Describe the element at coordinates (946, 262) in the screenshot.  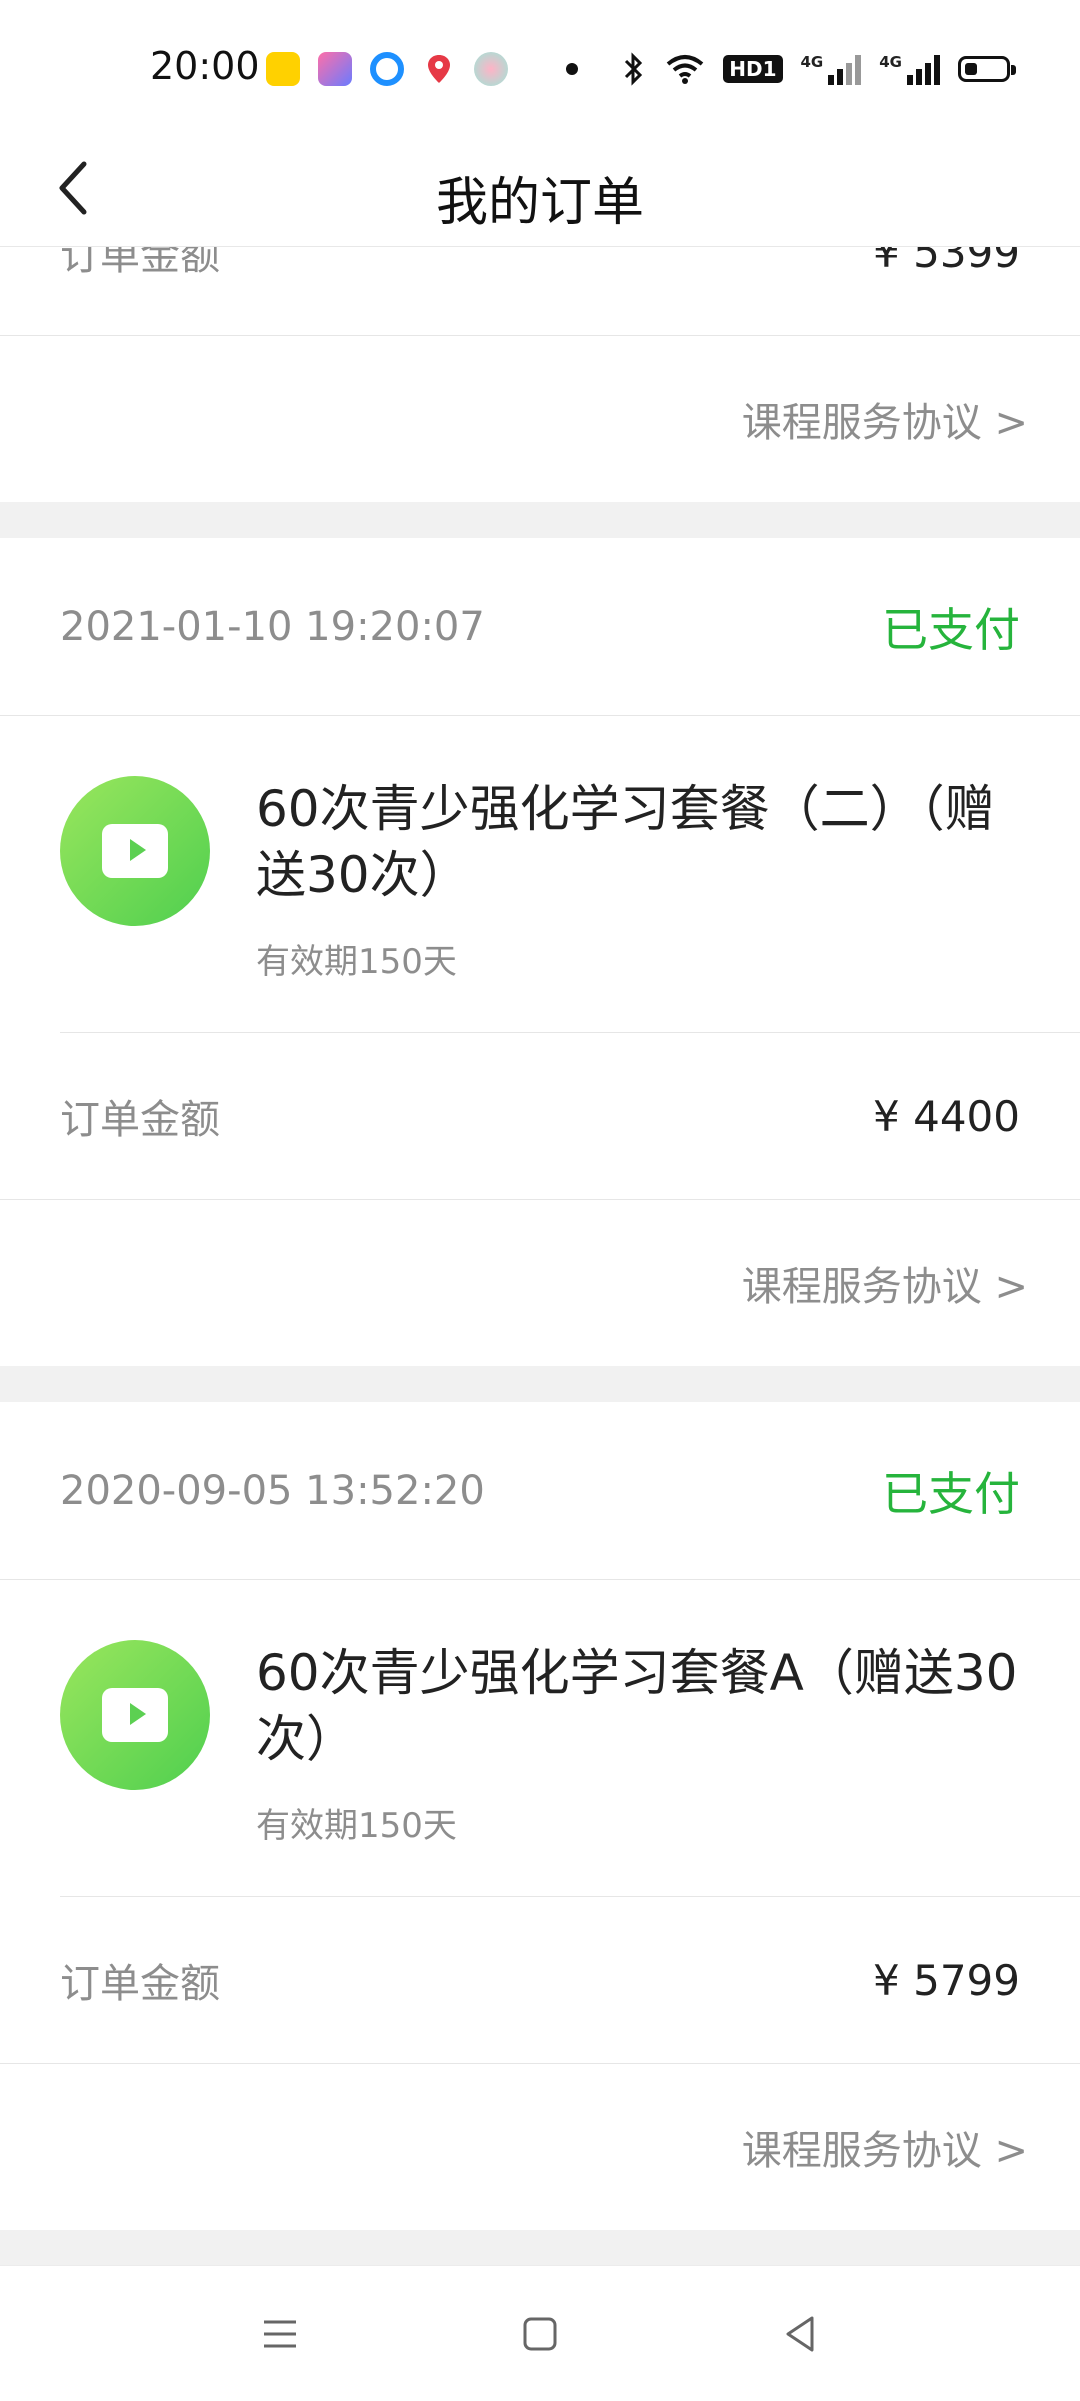
I see `order-amount-value: ¥ 5399` at that location.